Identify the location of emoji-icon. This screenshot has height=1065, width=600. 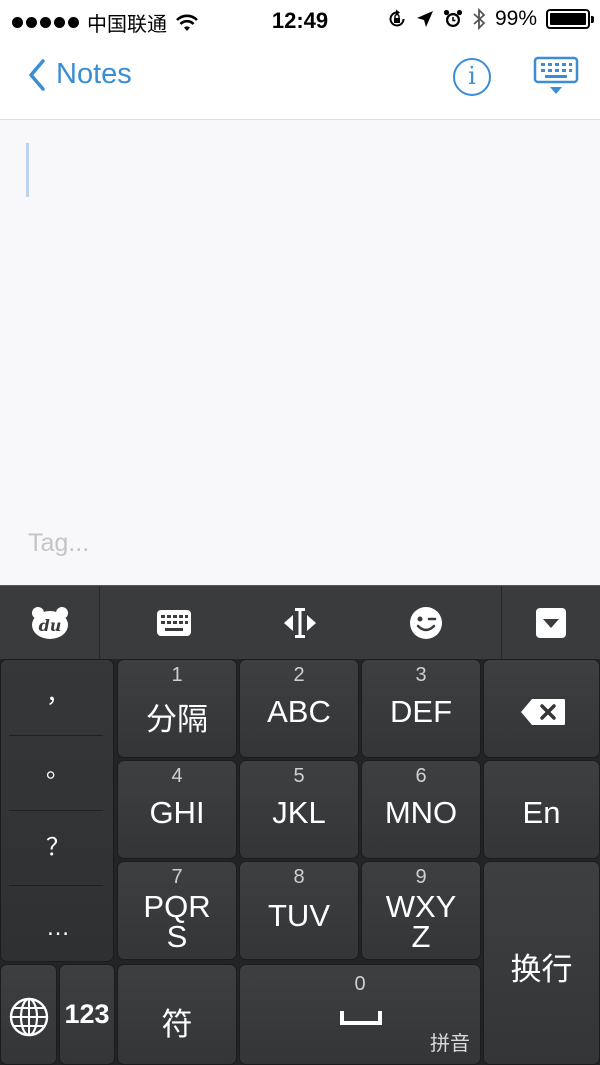
(426, 623).